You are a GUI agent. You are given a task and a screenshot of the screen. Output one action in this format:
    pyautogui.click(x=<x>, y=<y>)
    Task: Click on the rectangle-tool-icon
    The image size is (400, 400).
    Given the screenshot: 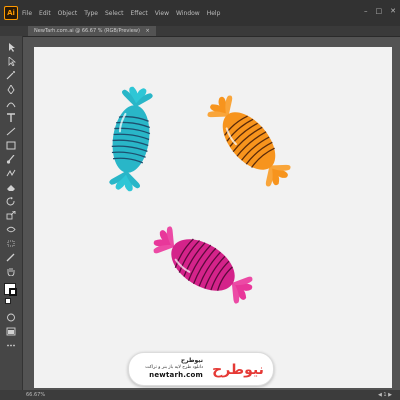 What is the action you would take?
    pyautogui.click(x=11, y=145)
    